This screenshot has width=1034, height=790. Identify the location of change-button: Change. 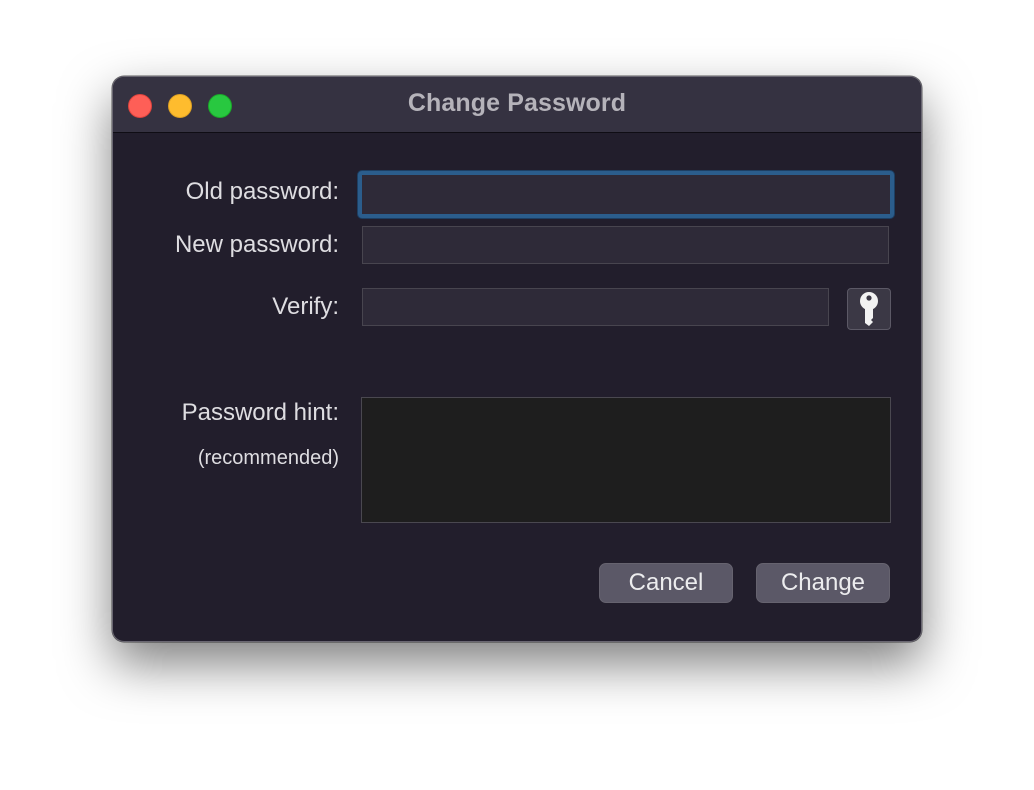
(823, 583).